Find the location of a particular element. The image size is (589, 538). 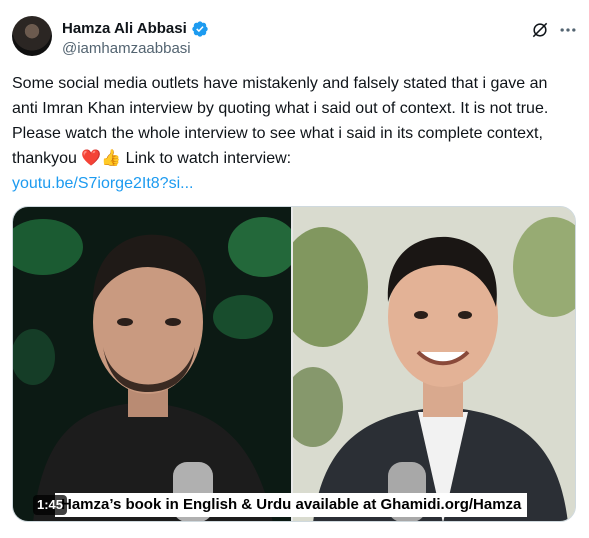

more-icon is located at coordinates (568, 30).